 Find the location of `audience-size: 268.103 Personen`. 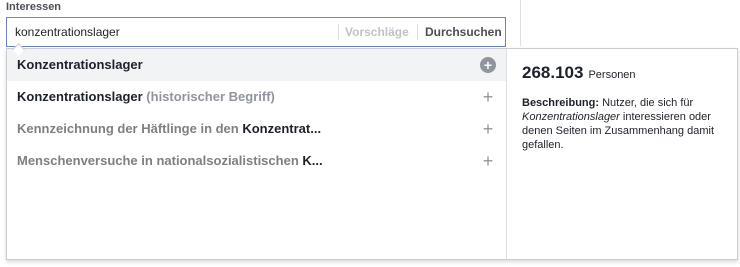

audience-size: 268.103 Personen is located at coordinates (622, 73).